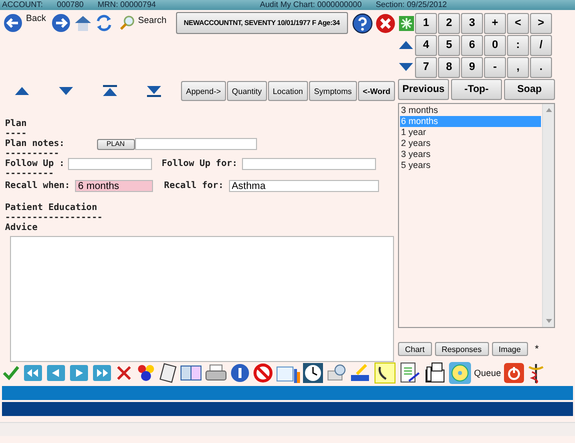  What do you see at coordinates (541, 67) in the screenshot?
I see `keypad-key: .` at bounding box center [541, 67].